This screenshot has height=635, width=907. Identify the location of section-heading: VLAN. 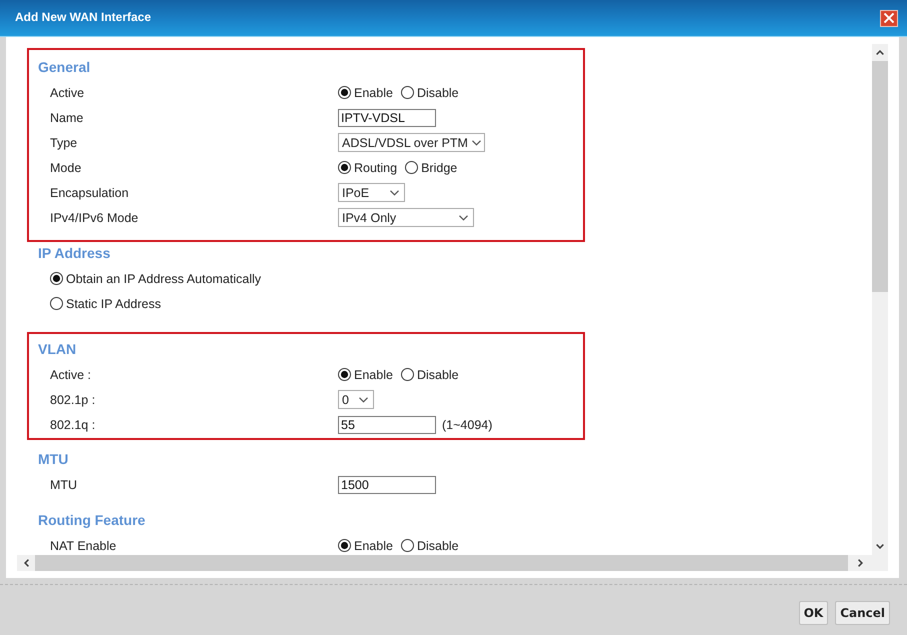
(57, 349).